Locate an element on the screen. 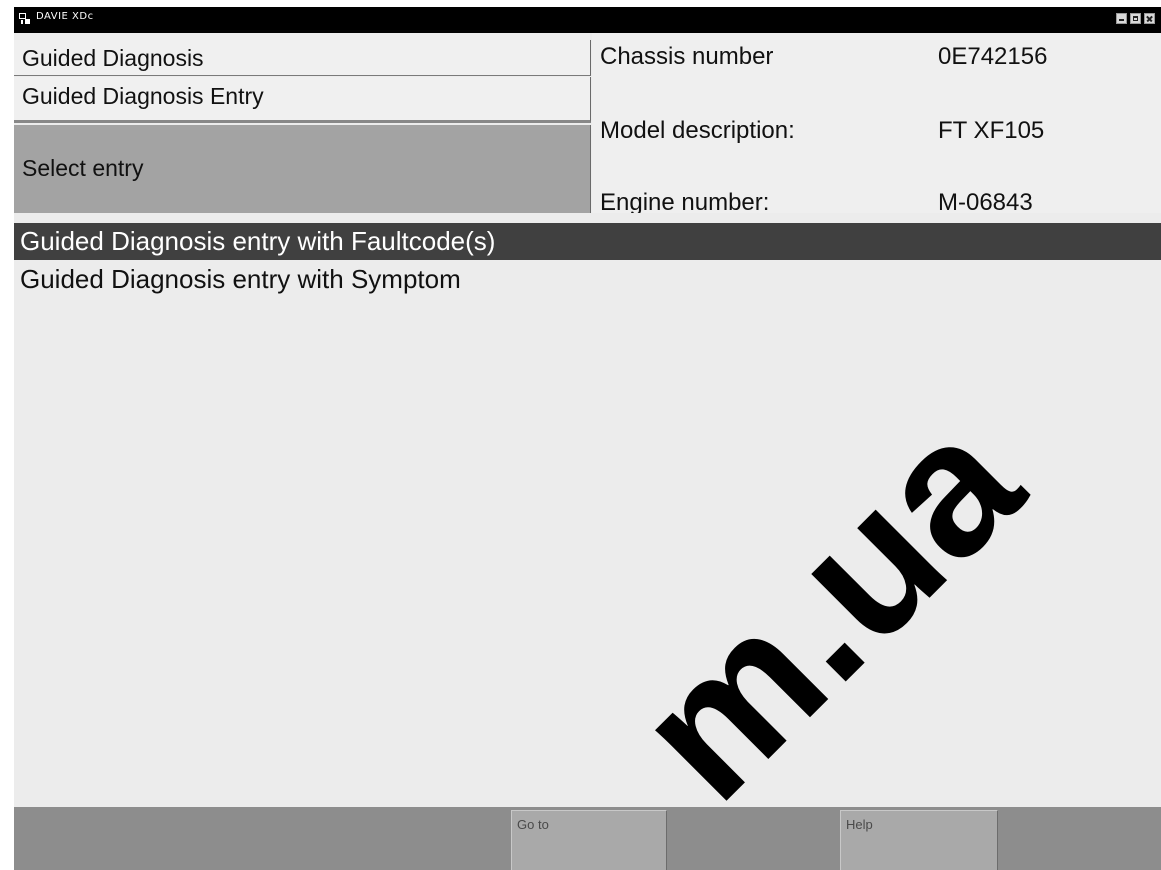 The width and height of the screenshot is (1161, 870). list-item-faultcode-entry: Guided Diagnosis entry with Faultcode(s) is located at coordinates (587, 241).